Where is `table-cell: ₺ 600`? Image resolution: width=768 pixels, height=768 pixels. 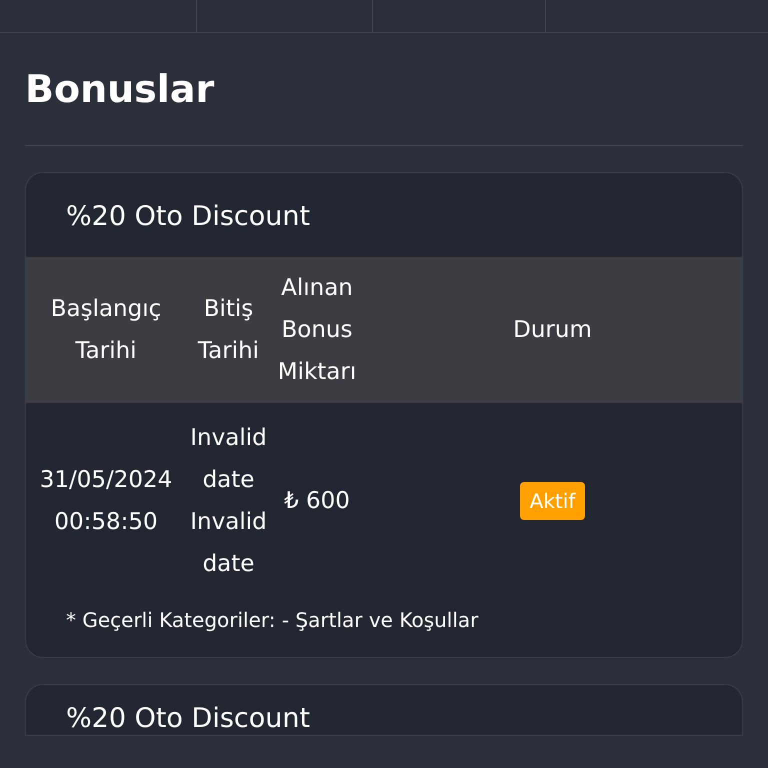 table-cell: ₺ 600 is located at coordinates (317, 499).